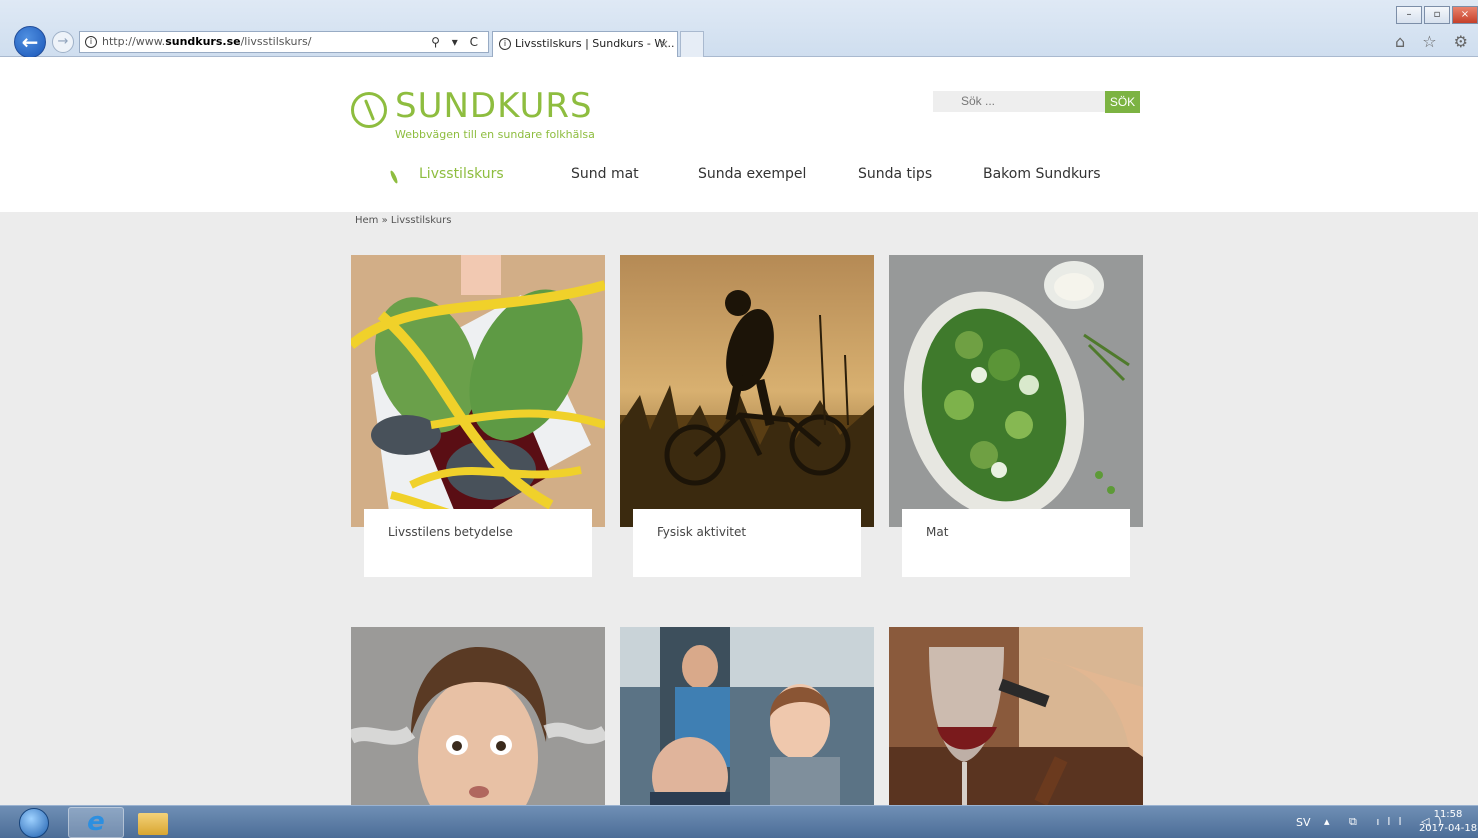 This screenshot has width=1478, height=838. What do you see at coordinates (1434, 41) in the screenshot?
I see `home-favorites-settings-icons: ⌂ ☆ ⚙` at bounding box center [1434, 41].